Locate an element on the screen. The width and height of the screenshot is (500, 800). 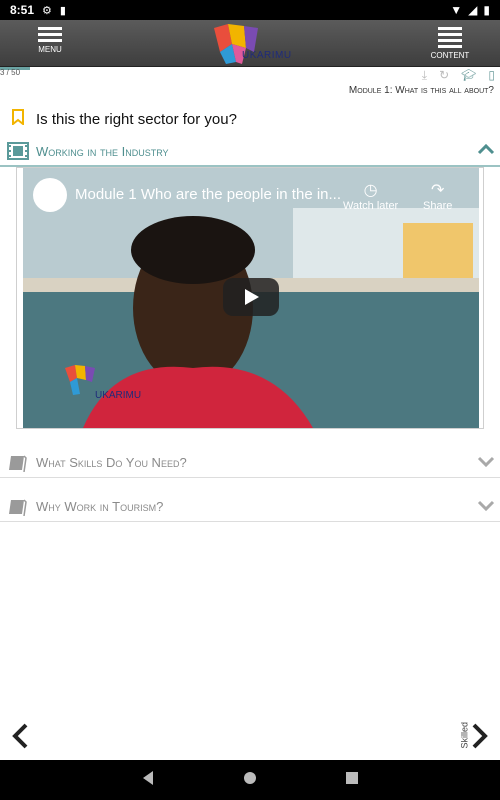
play-button is located at coordinates (251, 297).